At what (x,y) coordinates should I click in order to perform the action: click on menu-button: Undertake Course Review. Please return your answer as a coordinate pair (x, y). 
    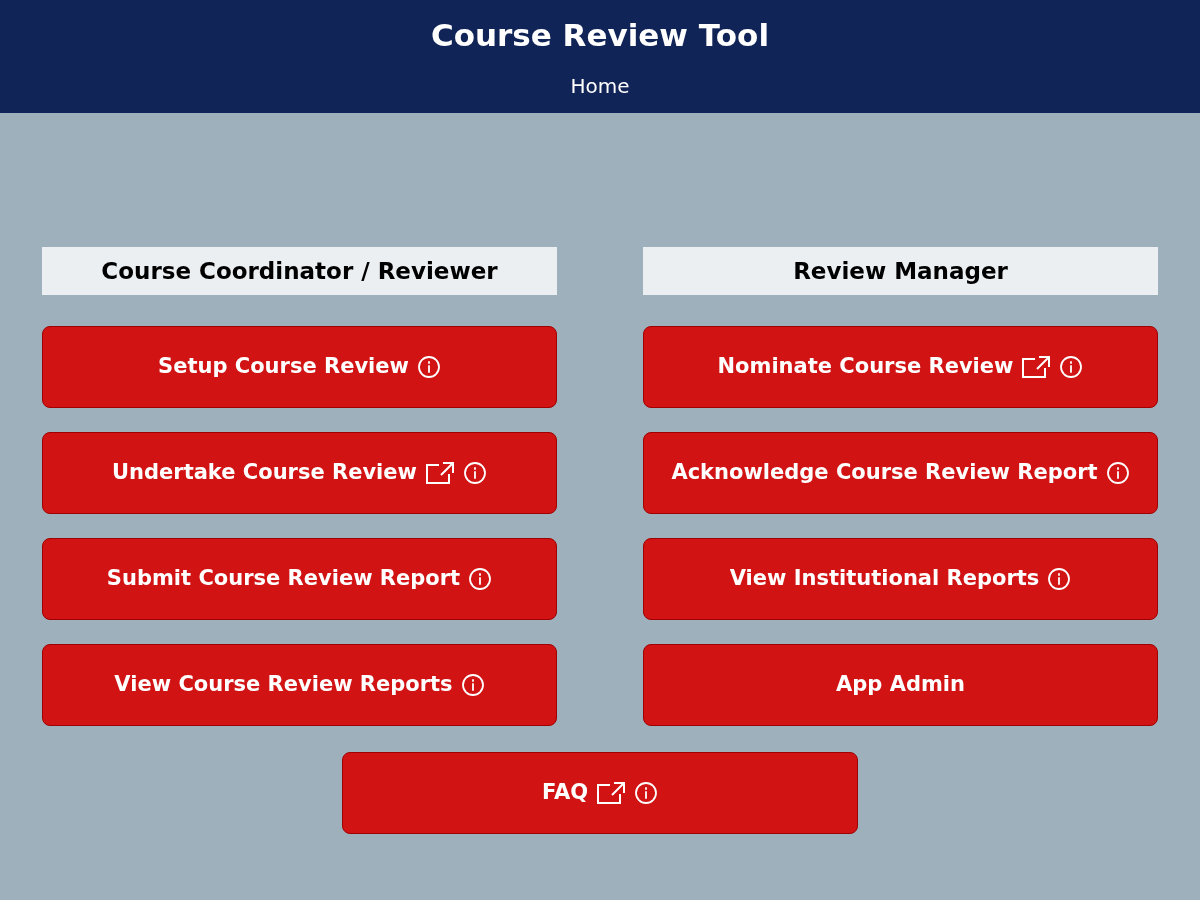
    Looking at the image, I should click on (299, 473).